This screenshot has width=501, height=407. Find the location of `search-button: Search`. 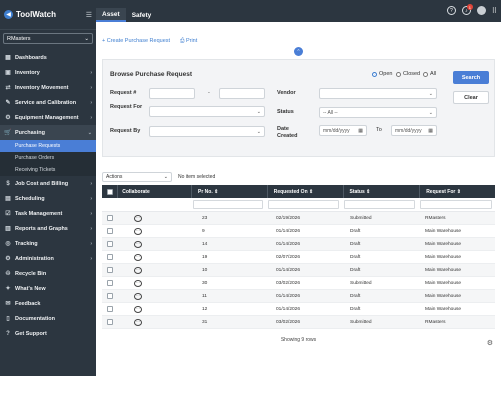

search-button: Search is located at coordinates (471, 77).